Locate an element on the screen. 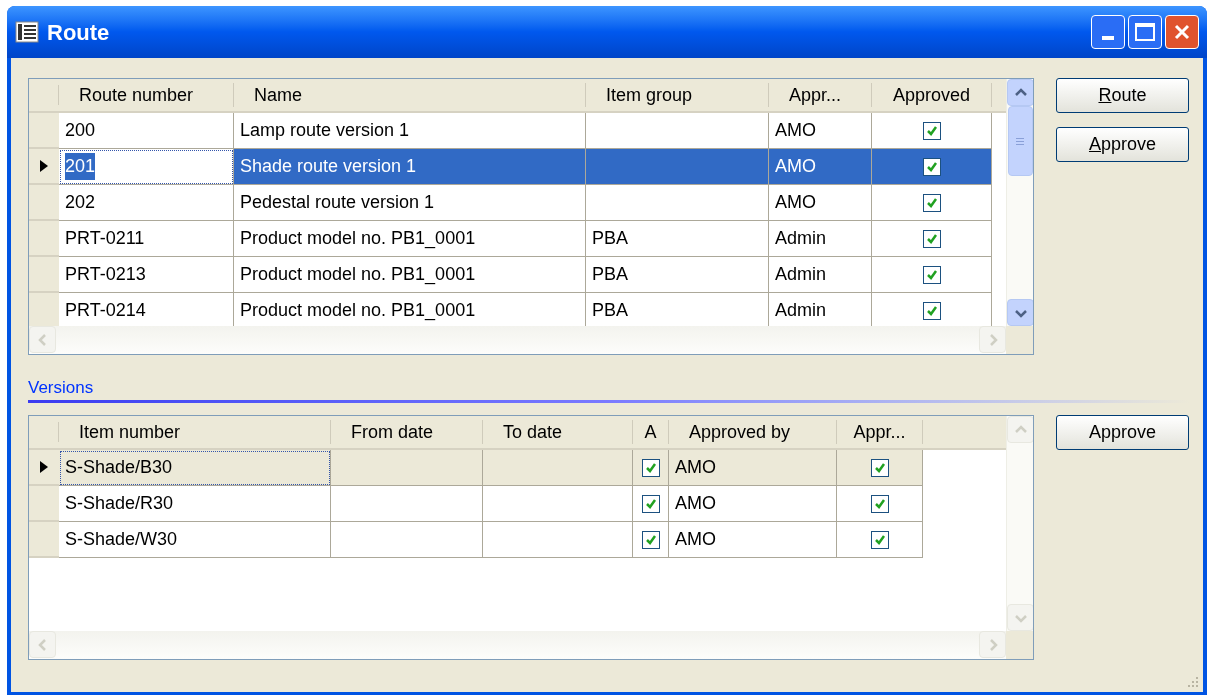 The width and height of the screenshot is (1213, 695). table-cell: 200 is located at coordinates (146, 131).